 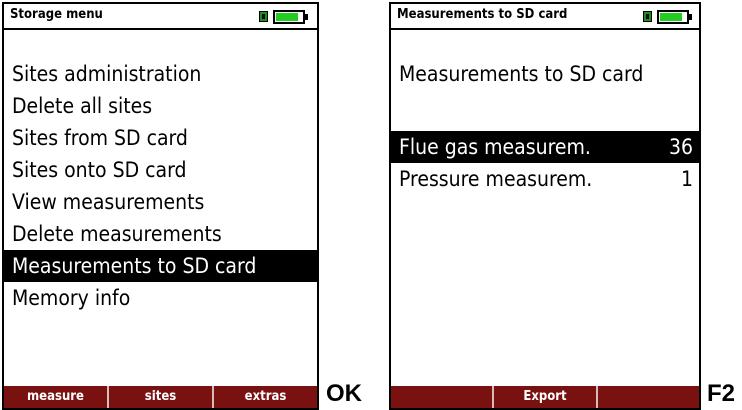 I want to click on row-label: Flue gas measurem., so click(x=495, y=147).